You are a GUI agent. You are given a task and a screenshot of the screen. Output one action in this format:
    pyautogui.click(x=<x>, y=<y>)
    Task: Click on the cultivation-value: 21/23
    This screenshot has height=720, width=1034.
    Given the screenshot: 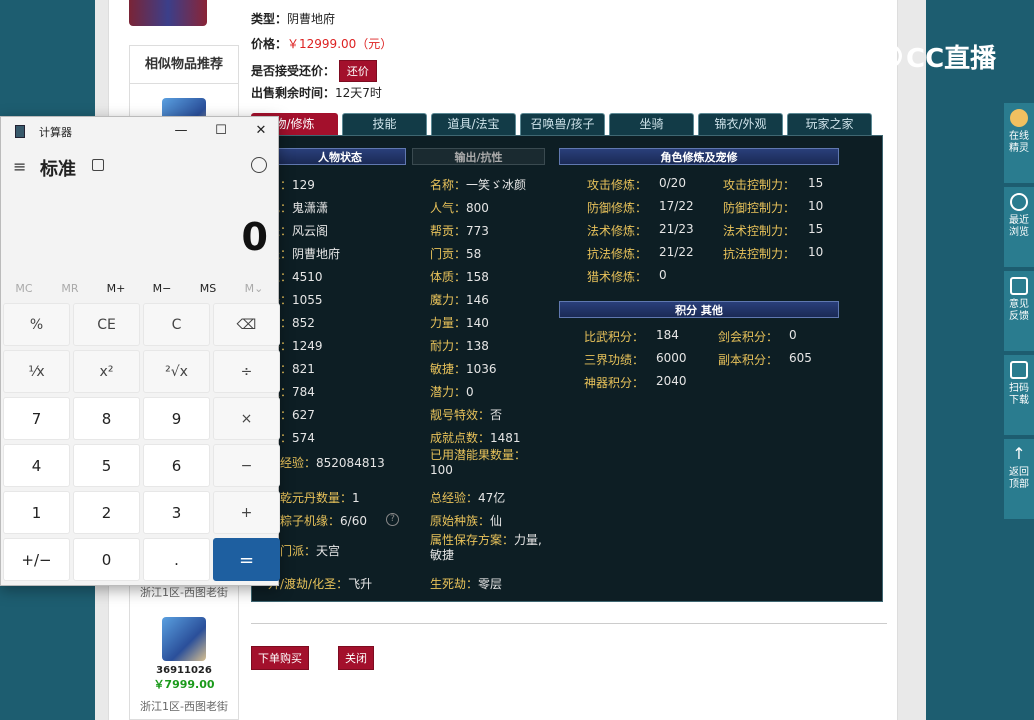 What is the action you would take?
    pyautogui.click(x=676, y=229)
    